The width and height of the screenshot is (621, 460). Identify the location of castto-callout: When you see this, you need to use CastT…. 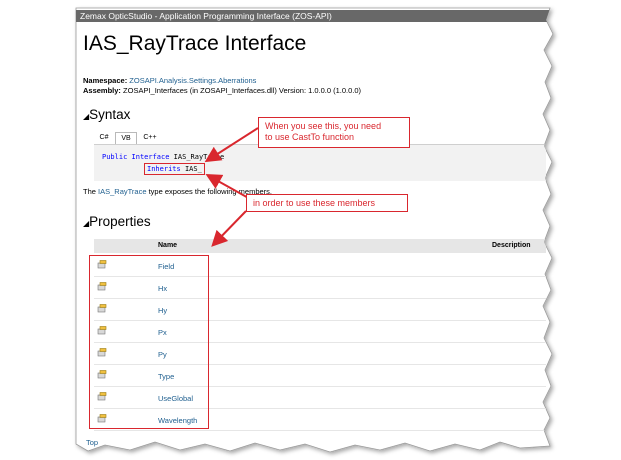
(334, 132).